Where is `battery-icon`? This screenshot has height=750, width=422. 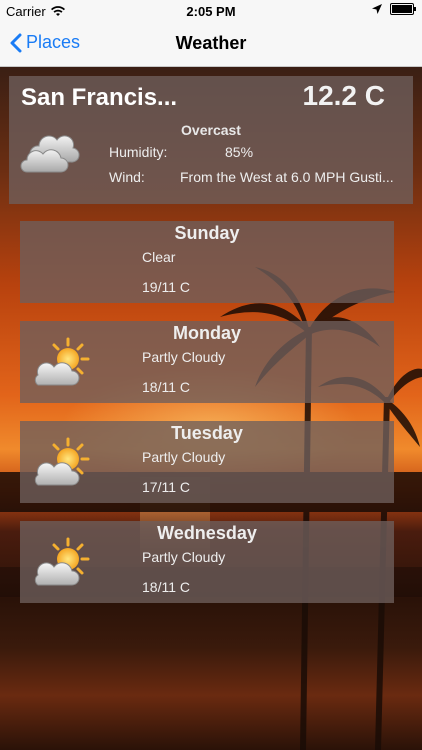
battery-icon is located at coordinates (403, 9).